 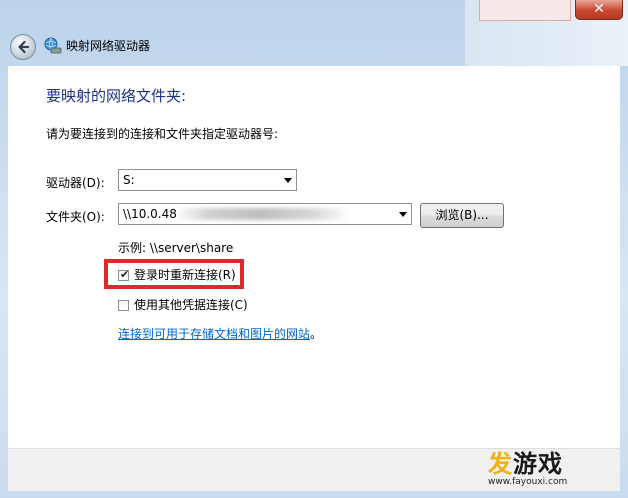 What do you see at coordinates (75, 217) in the screenshot?
I see `folder-label: 文件夹(O):` at bounding box center [75, 217].